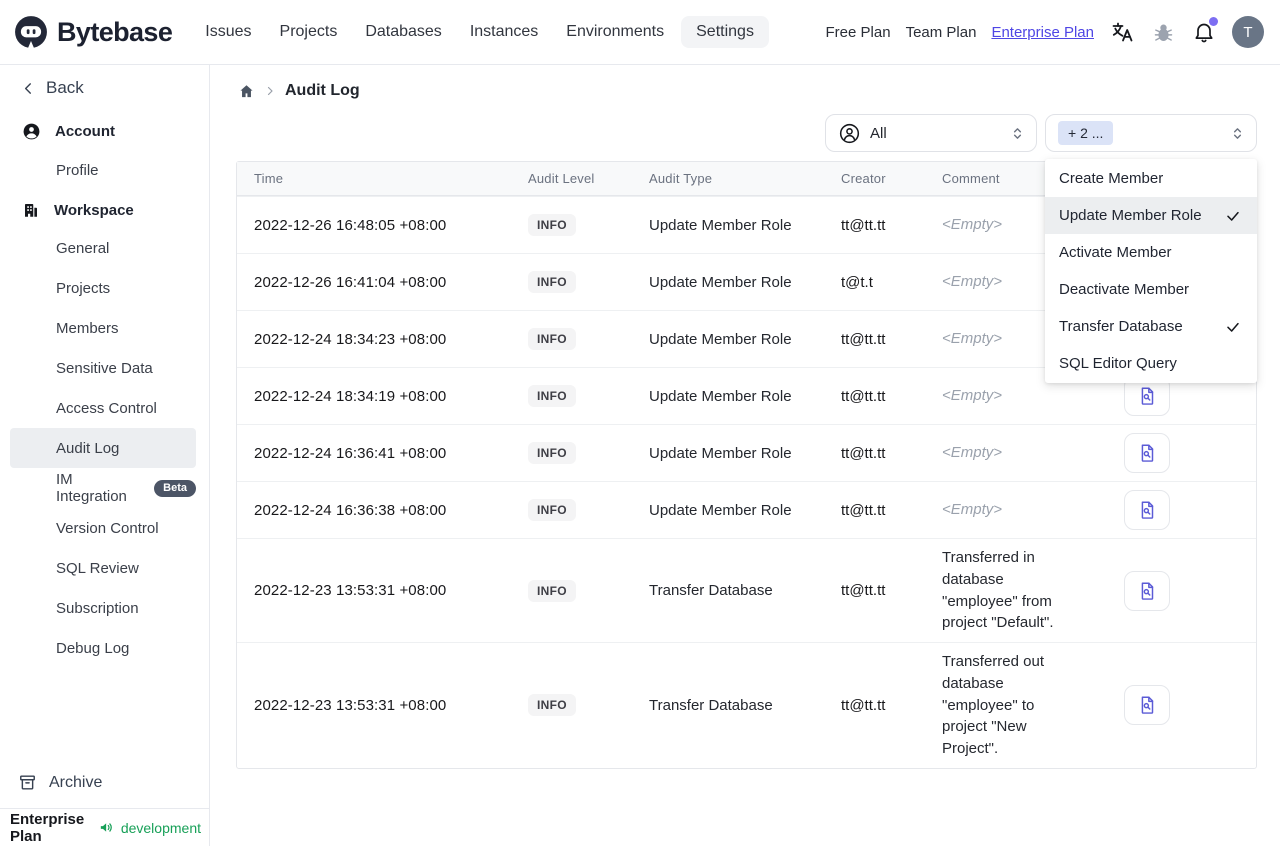  Describe the element at coordinates (88, 448) in the screenshot. I see `sidebar-item-label: Audit Log` at that location.